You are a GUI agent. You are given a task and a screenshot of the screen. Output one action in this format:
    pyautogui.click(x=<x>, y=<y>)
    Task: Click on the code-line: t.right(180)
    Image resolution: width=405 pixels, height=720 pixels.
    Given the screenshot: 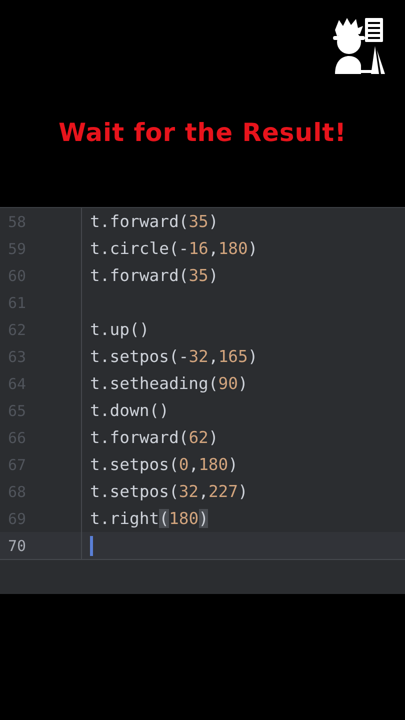 What is the action you would take?
    pyautogui.click(x=149, y=518)
    